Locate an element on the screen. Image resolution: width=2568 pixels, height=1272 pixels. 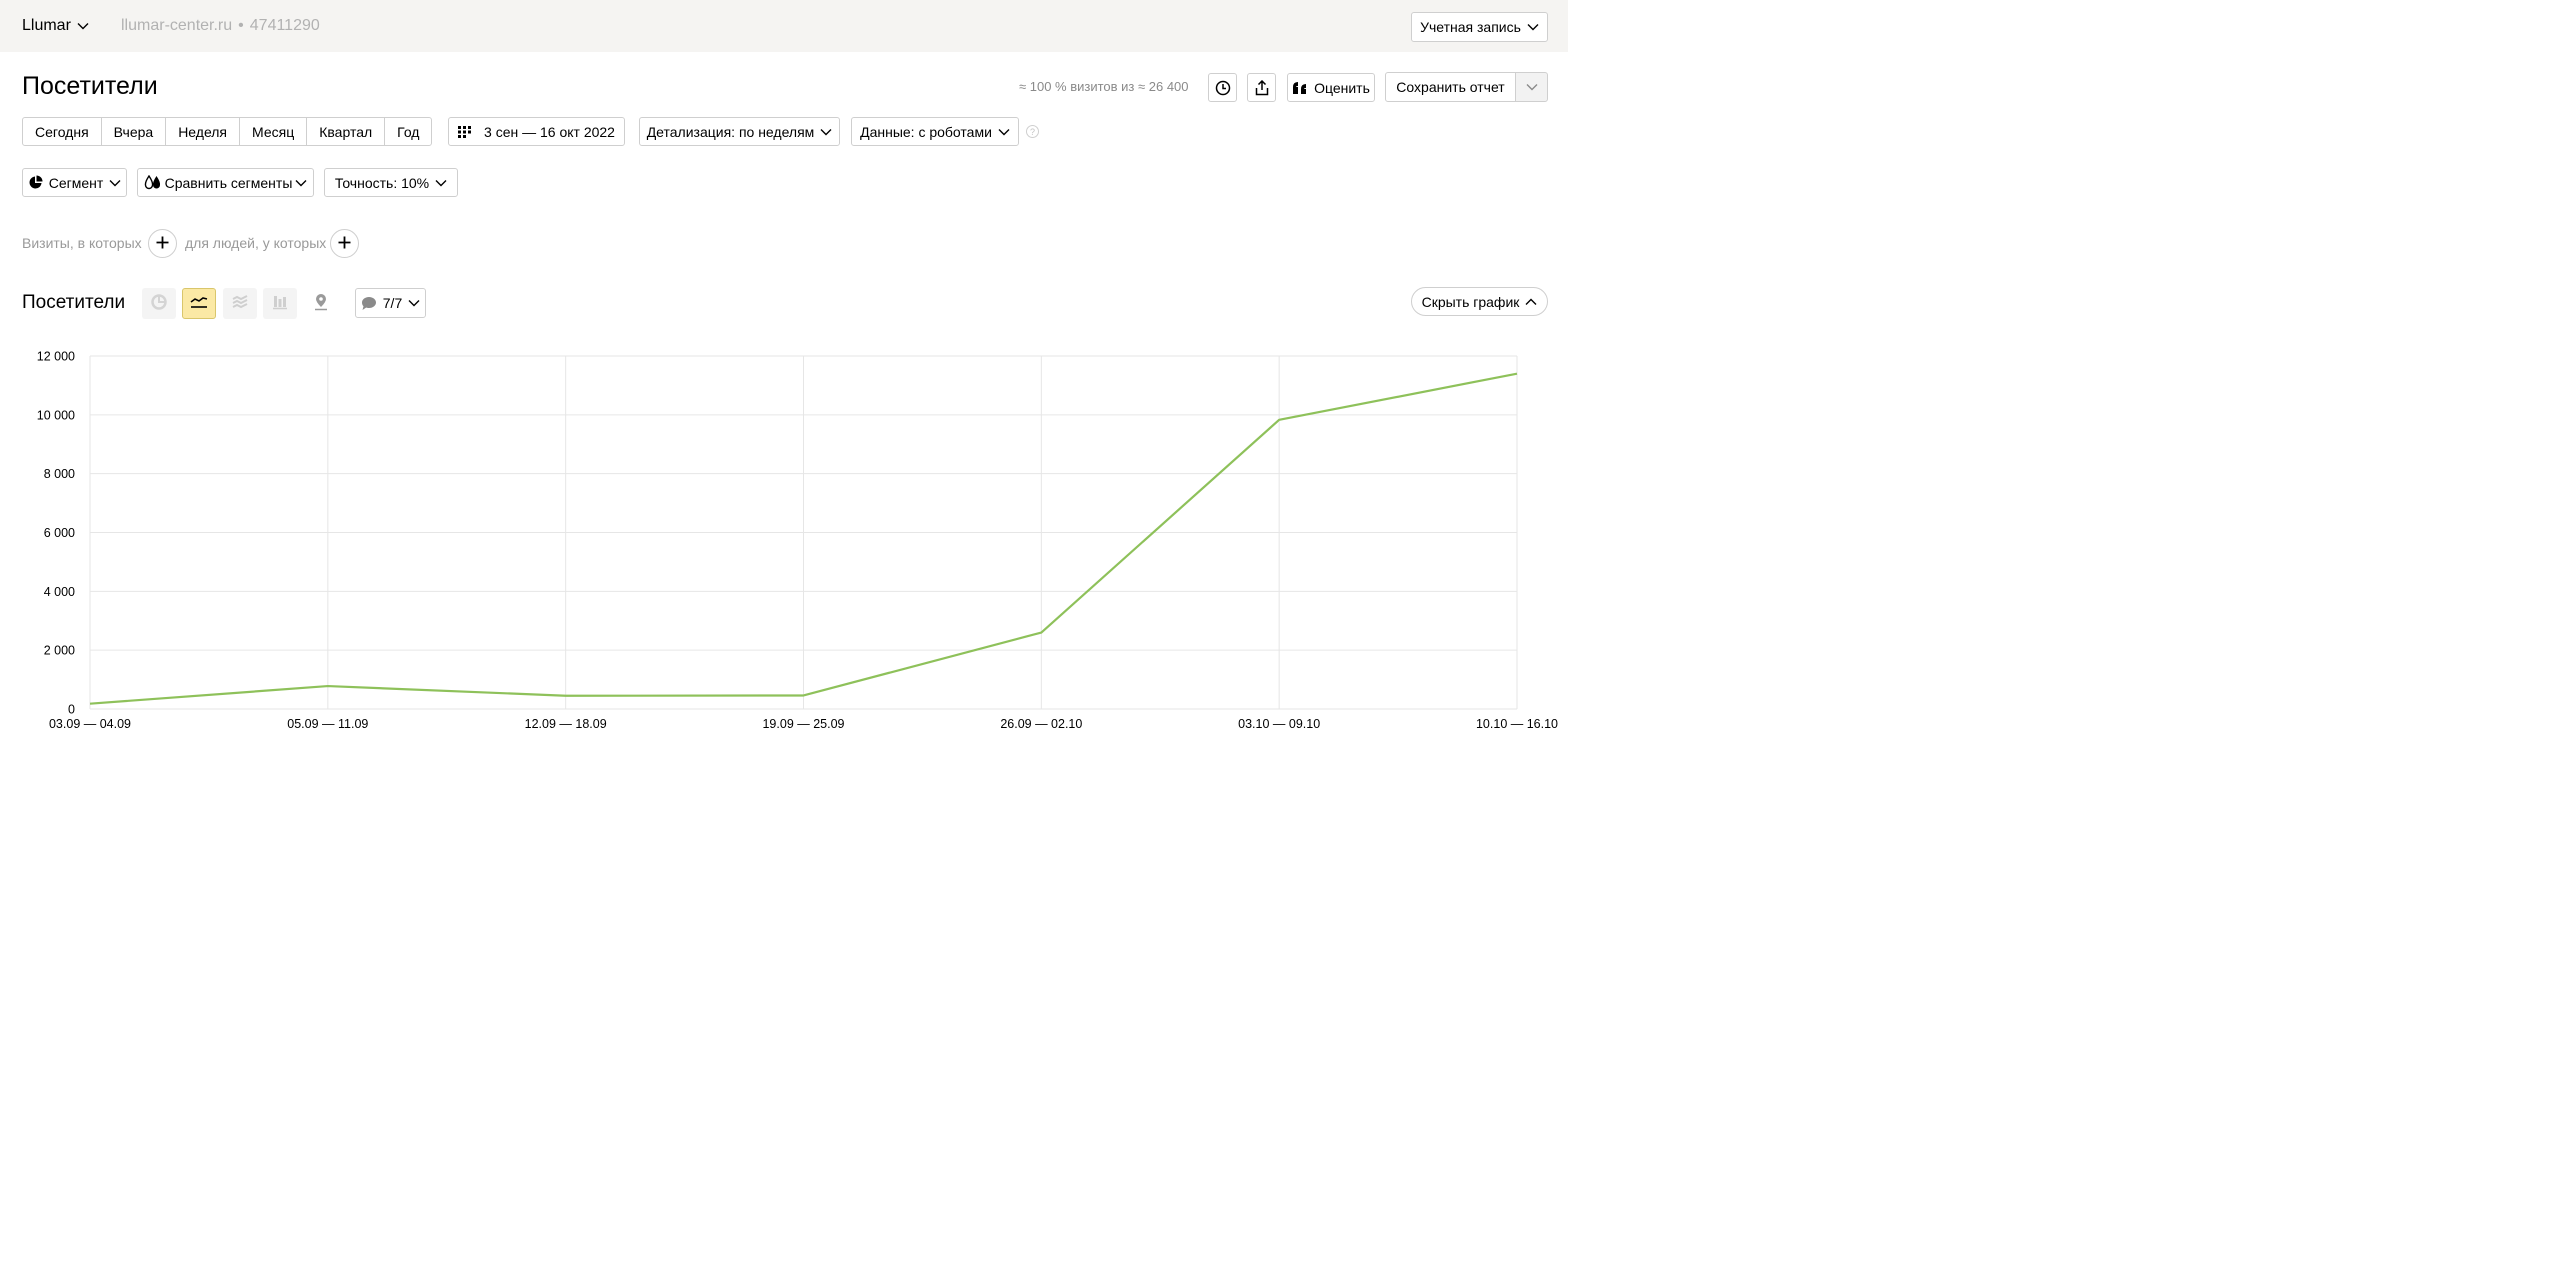
annotations-dropdown: 7/7 is located at coordinates (390, 303).